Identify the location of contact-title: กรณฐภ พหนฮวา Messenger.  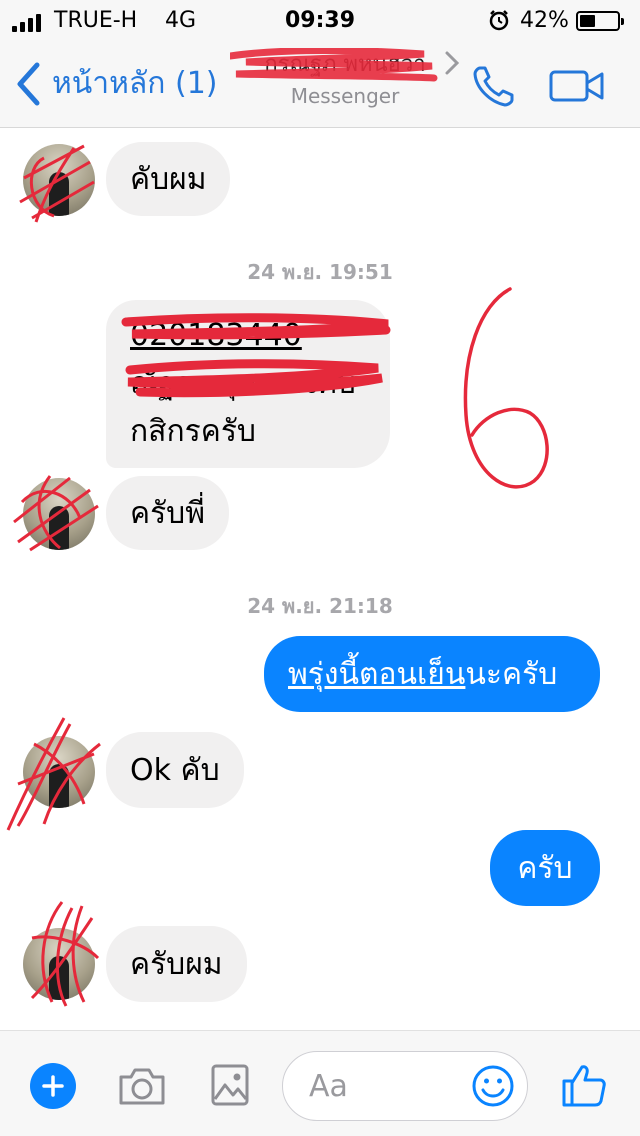
(345, 78).